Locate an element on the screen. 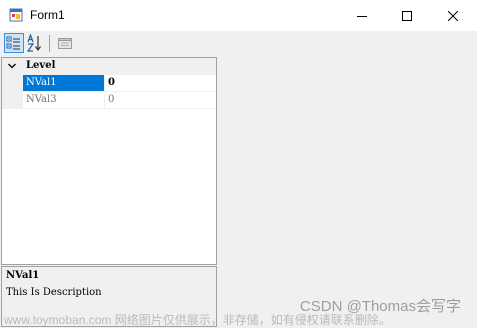 This screenshot has width=477, height=328. property-row-nval3: NVal3 0 is located at coordinates (109, 100).